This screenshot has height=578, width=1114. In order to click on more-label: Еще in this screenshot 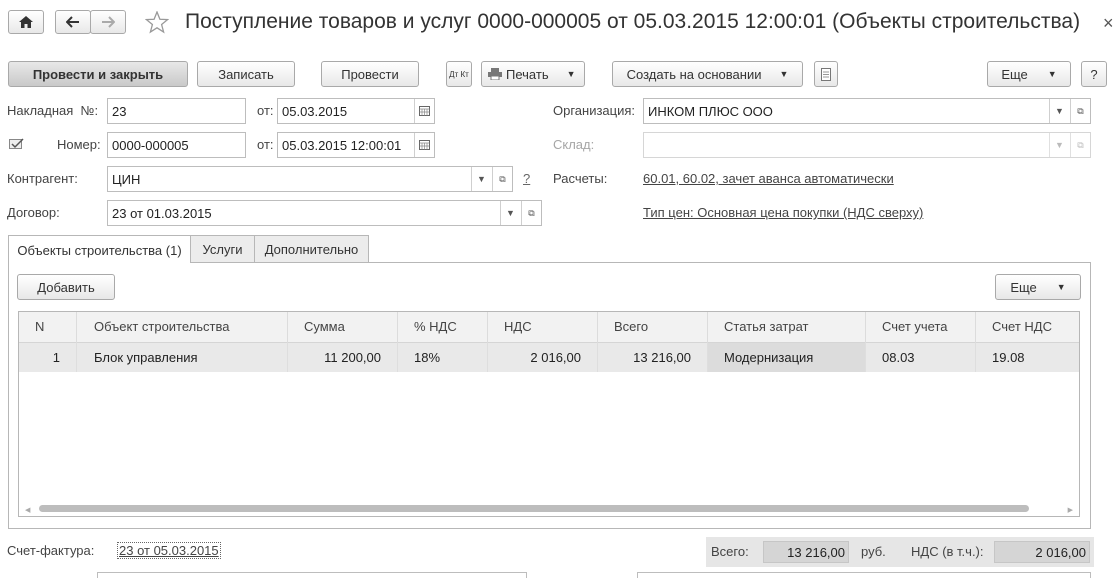, I will do `click(1014, 74)`.